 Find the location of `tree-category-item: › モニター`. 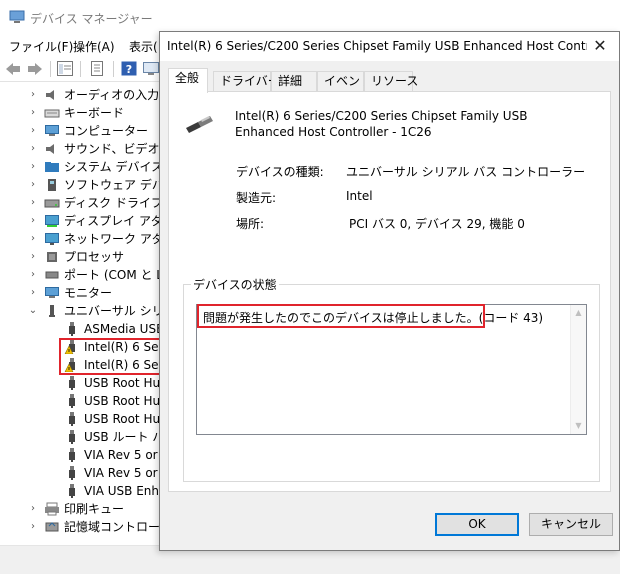

tree-category-item: › モニター is located at coordinates (80, 293).